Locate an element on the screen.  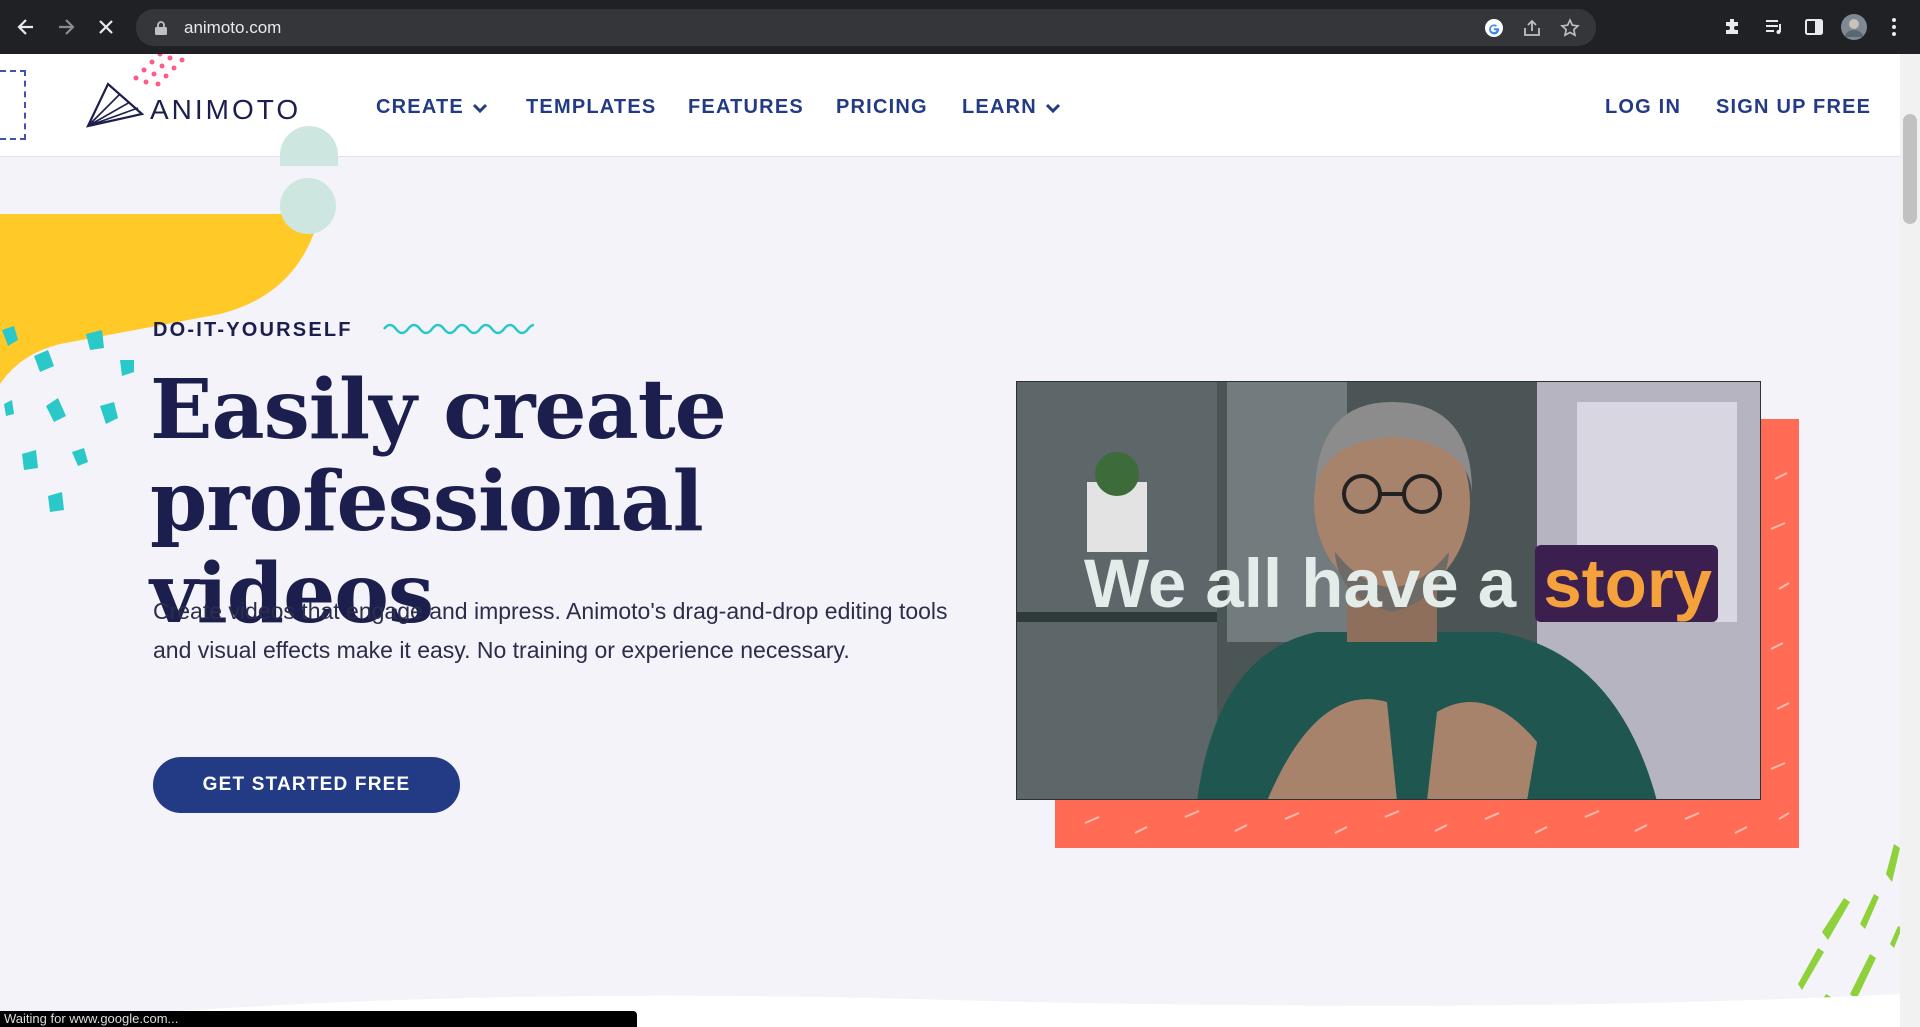
url-text: animoto.com is located at coordinates (232, 28).